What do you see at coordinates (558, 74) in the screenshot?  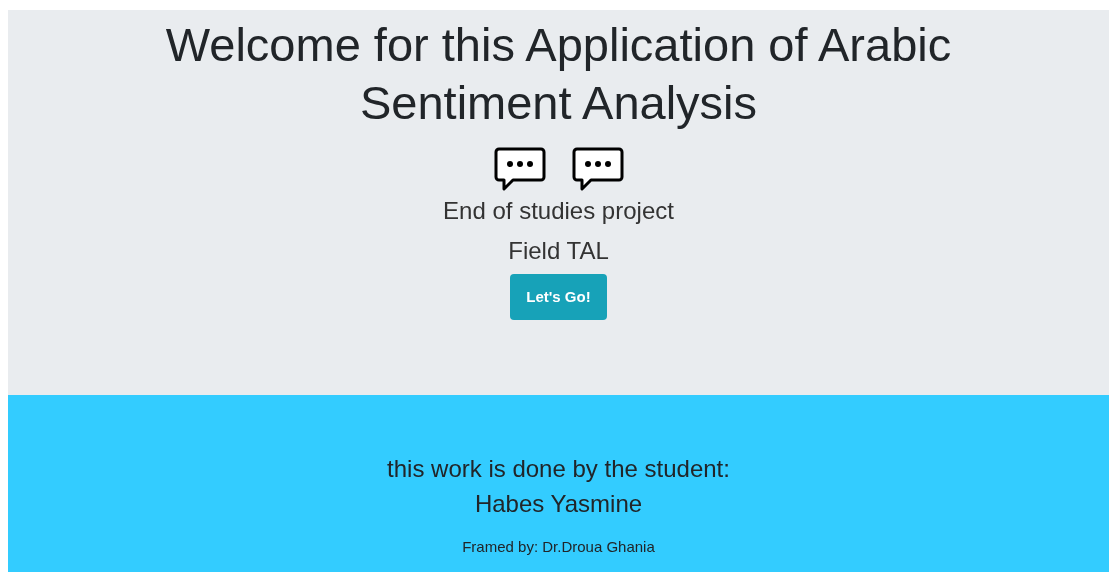 I see `page-title: Welcome for this Application of Arabic Sentiment Analysis` at bounding box center [558, 74].